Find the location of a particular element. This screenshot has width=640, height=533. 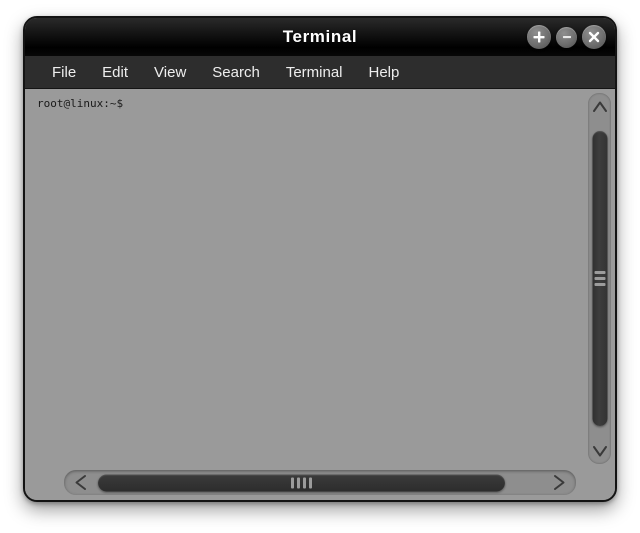

close-button is located at coordinates (594, 37).